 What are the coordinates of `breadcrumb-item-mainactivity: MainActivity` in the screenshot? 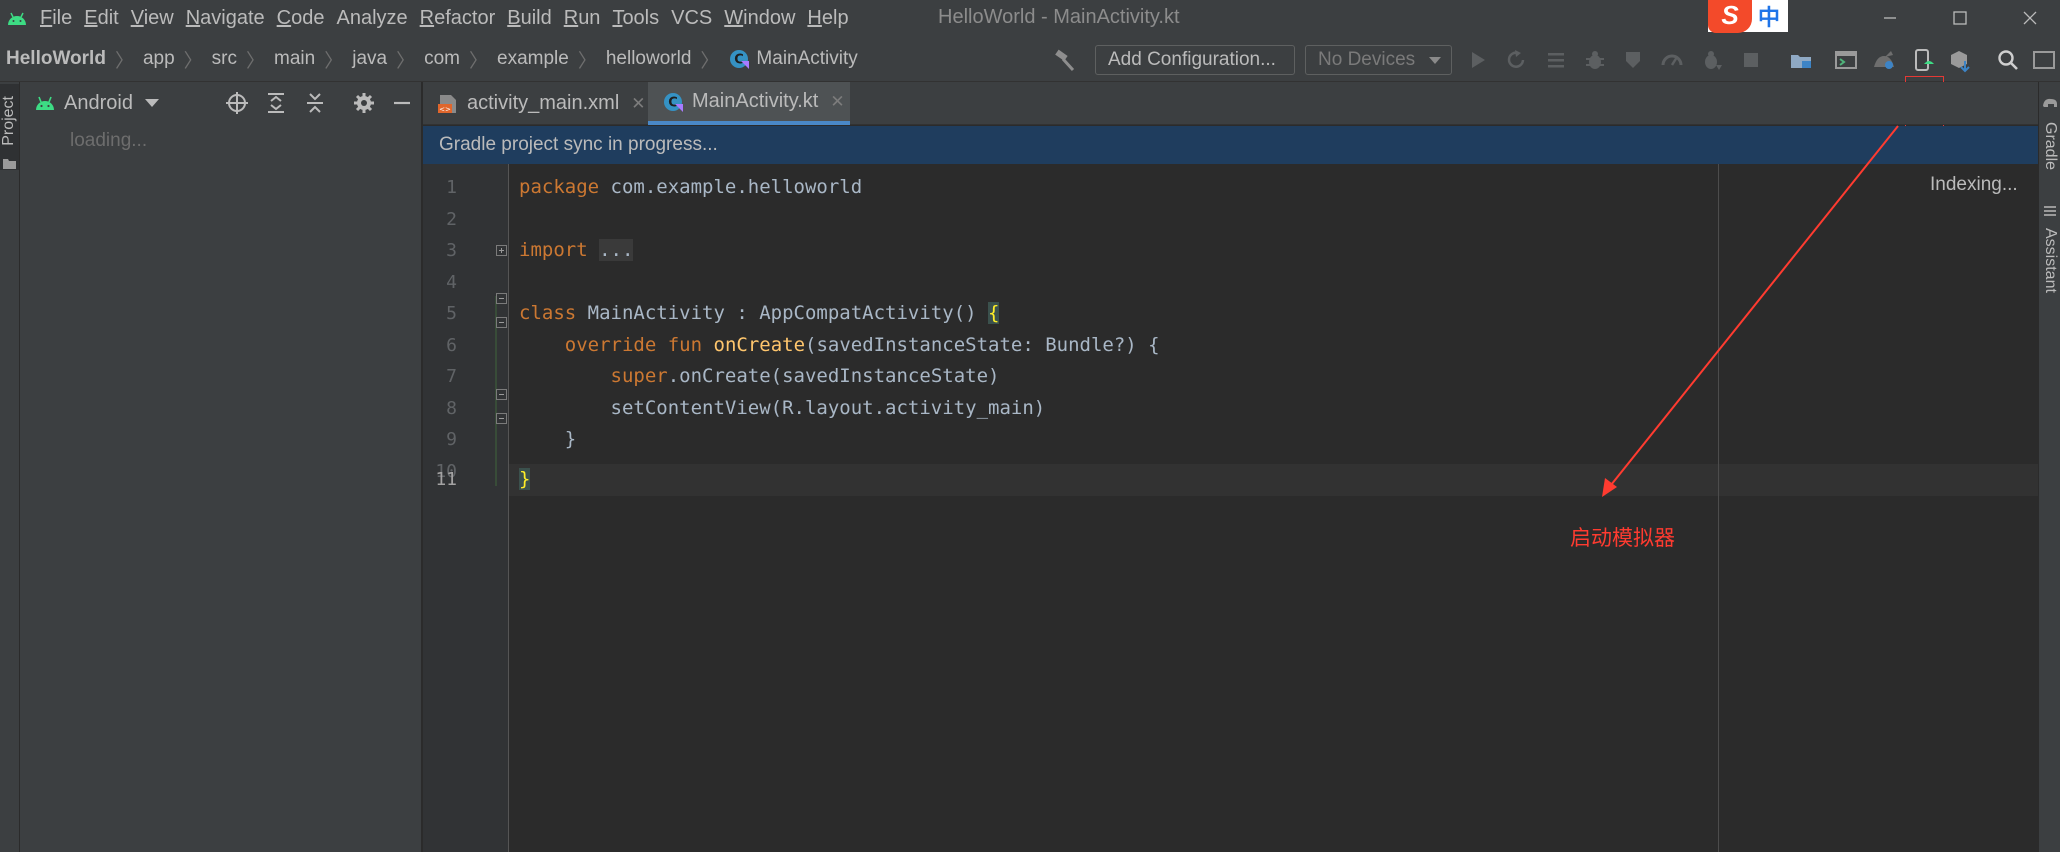 It's located at (806, 59).